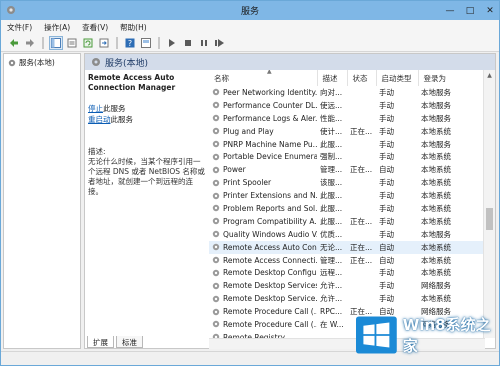 The width and height of the screenshot is (500, 366). Describe the element at coordinates (234, 170) in the screenshot. I see `service-name-text: Power` at that location.